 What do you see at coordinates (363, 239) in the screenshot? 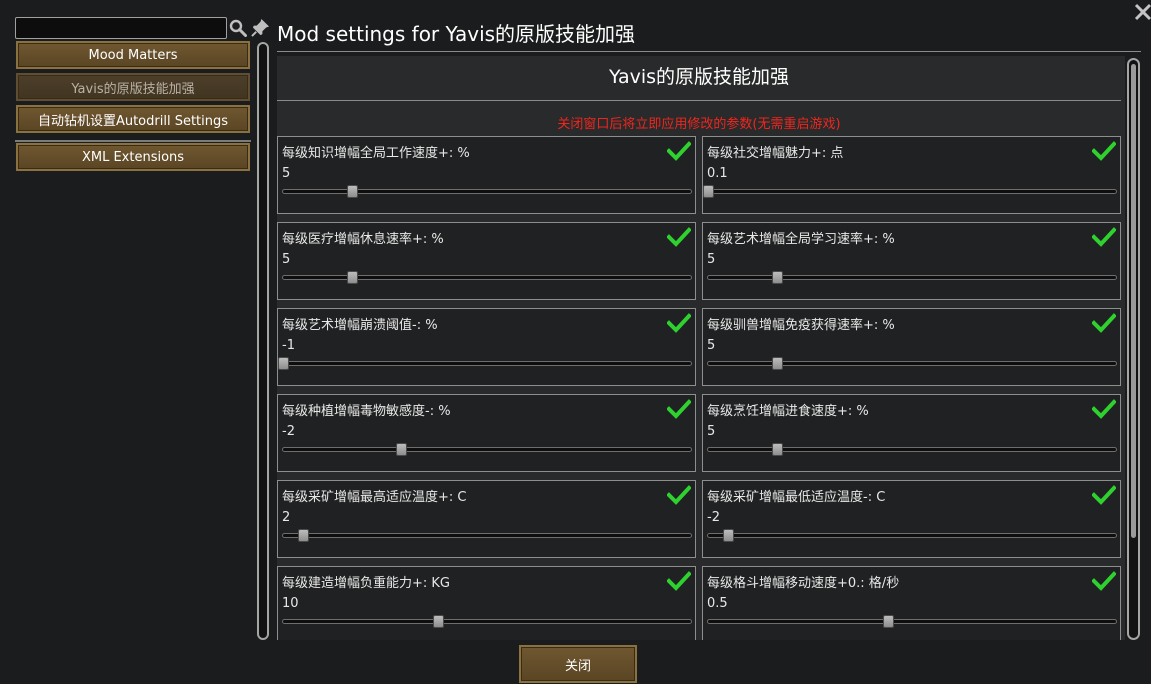
I see `setting-label: 每级医疗增幅休息速率+: %` at bounding box center [363, 239].